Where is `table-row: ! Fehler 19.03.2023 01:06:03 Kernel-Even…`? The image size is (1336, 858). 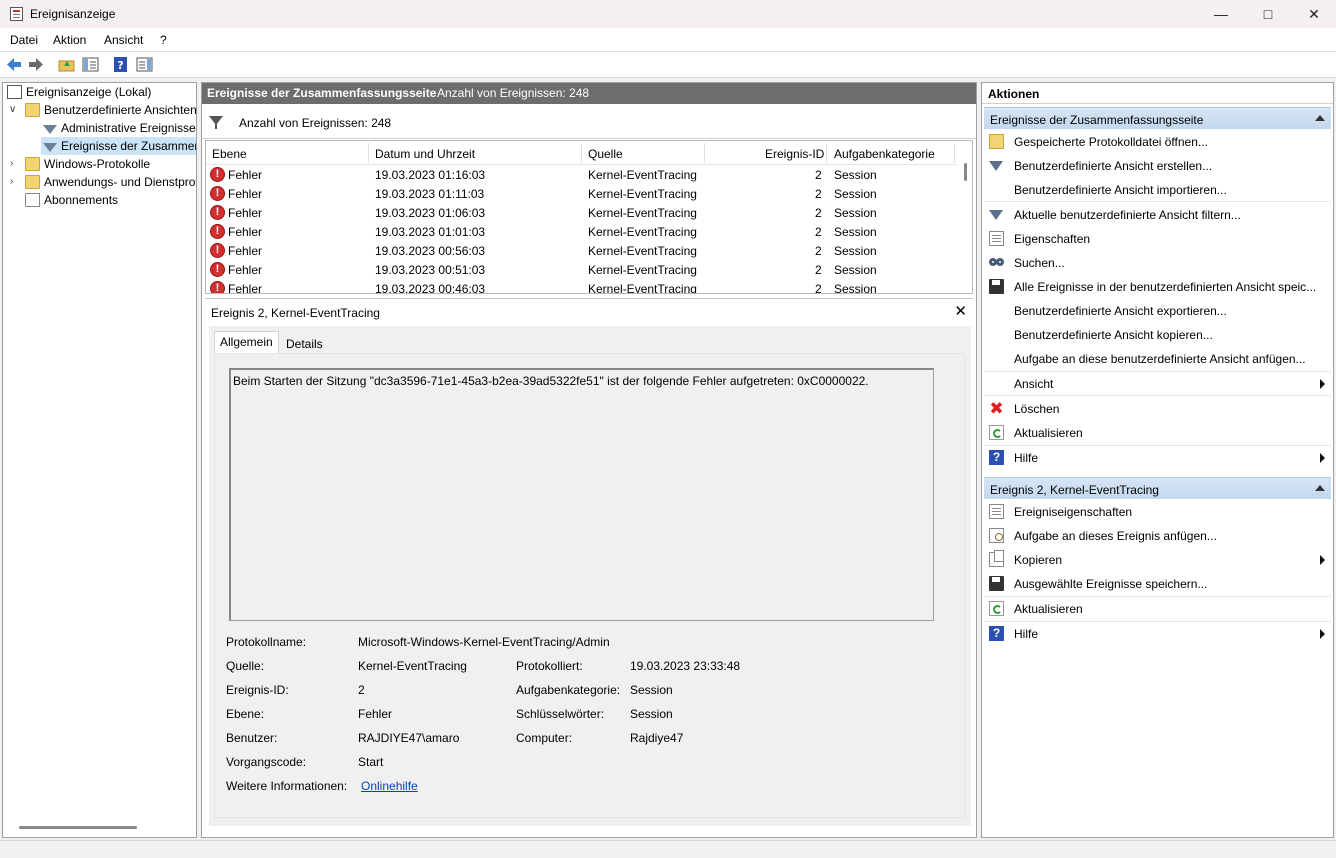
table-row: ! Fehler 19.03.2023 01:06:03 Kernel-Even… is located at coordinates (581, 212).